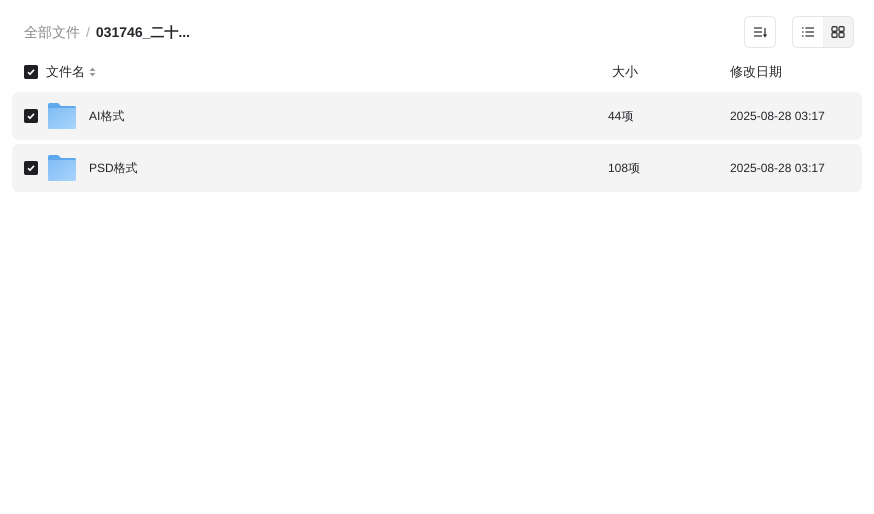 This screenshot has width=874, height=514. Describe the element at coordinates (106, 116) in the screenshot. I see `file-name: AI格式` at that location.